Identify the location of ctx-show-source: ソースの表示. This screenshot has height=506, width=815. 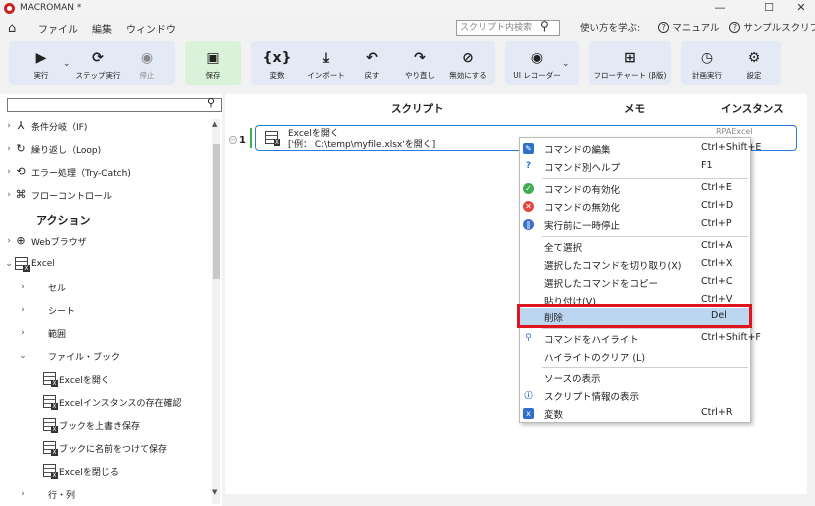
(635, 378).